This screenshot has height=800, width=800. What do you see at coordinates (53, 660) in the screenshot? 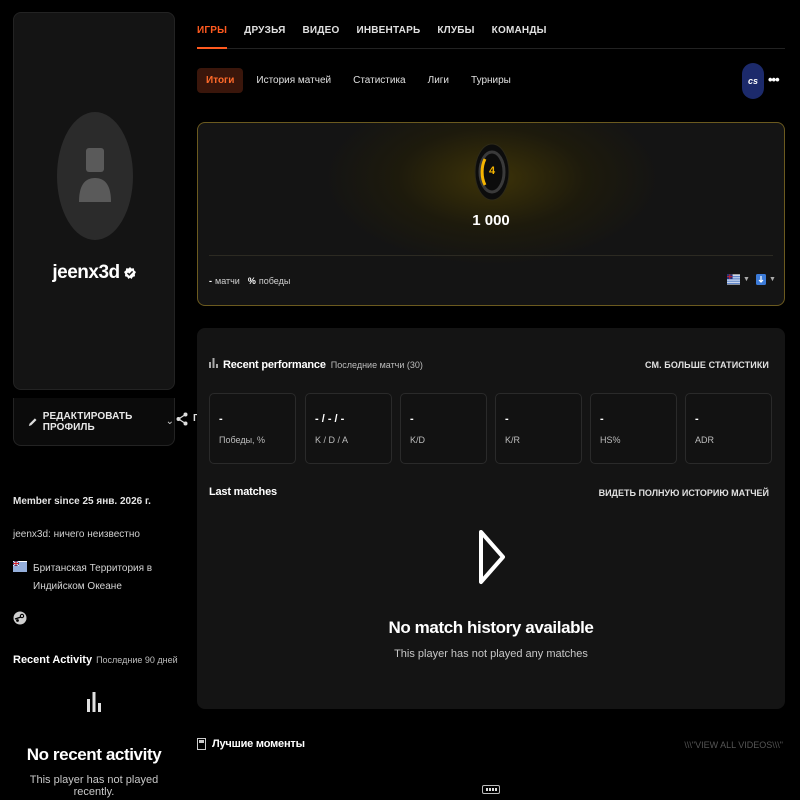
I see `recent-activity-title: Recent Activity` at bounding box center [53, 660].